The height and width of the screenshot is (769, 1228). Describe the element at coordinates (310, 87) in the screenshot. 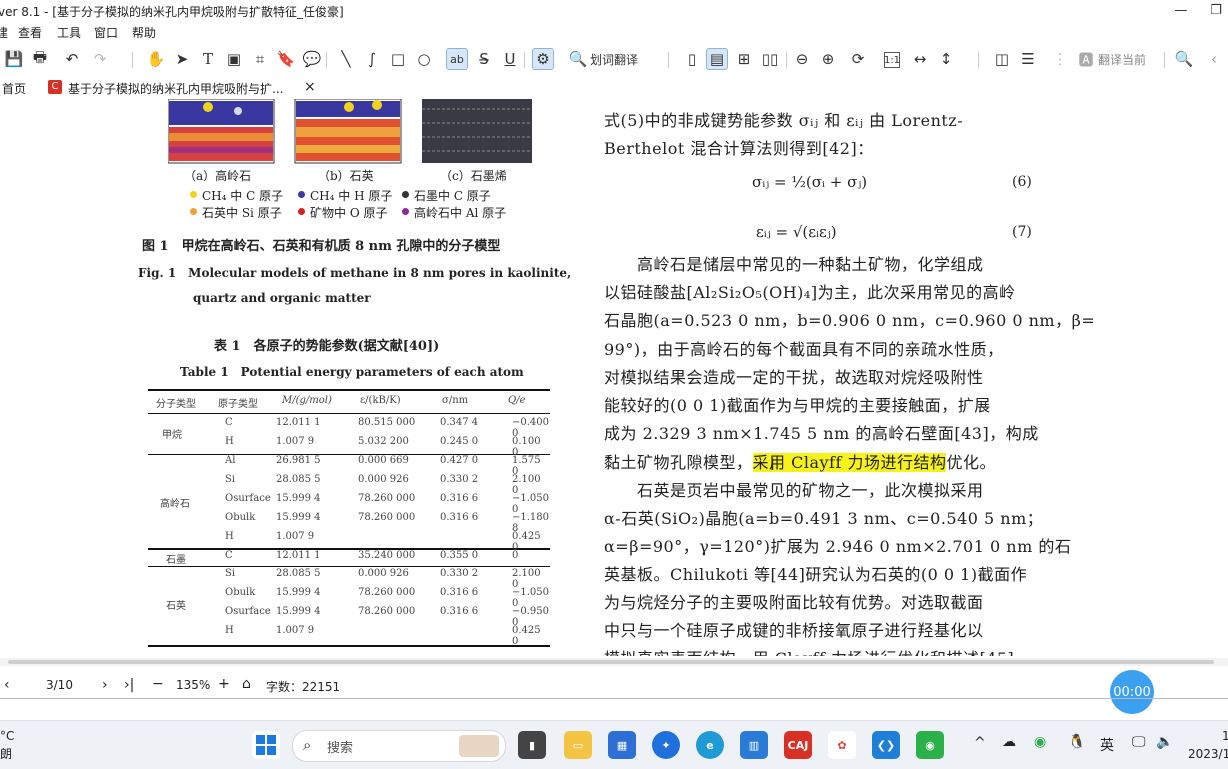

I see `tab-close-button: ×` at that location.